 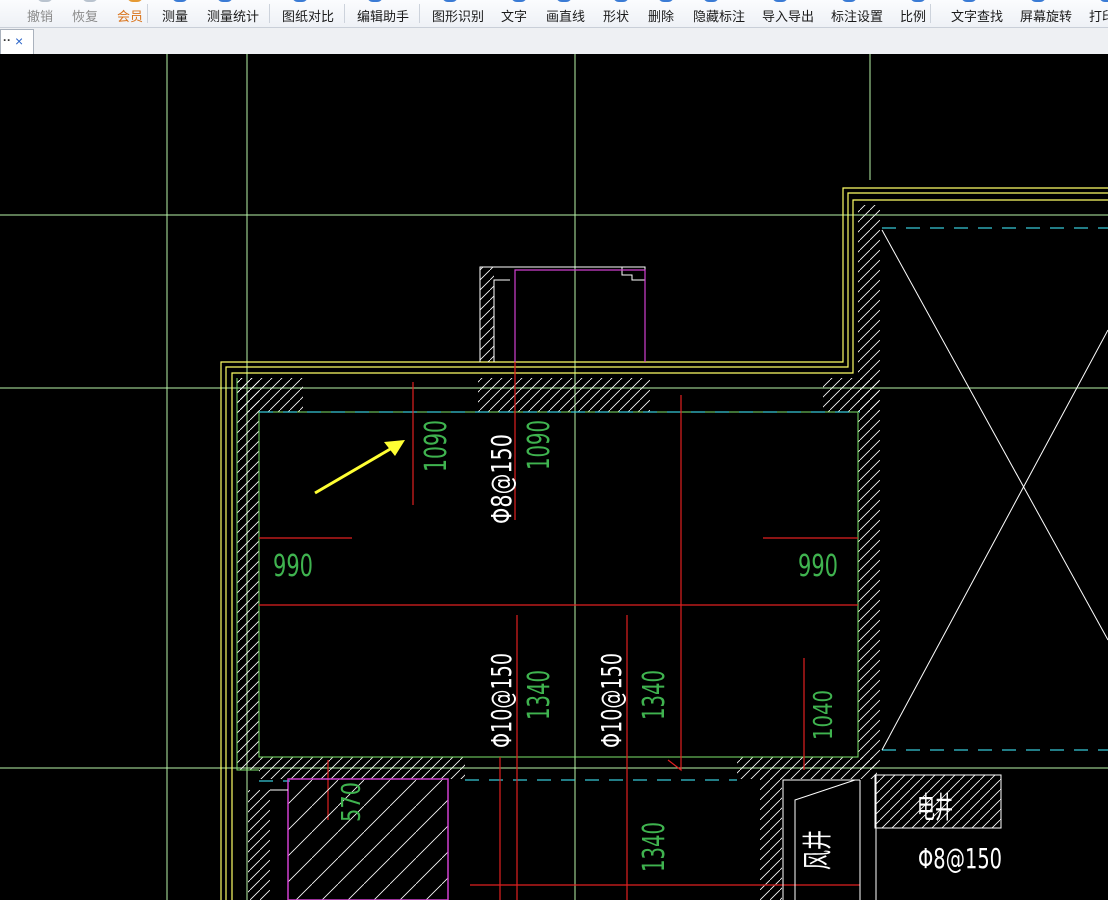 I want to click on close-icon: ×, so click(x=19, y=41).